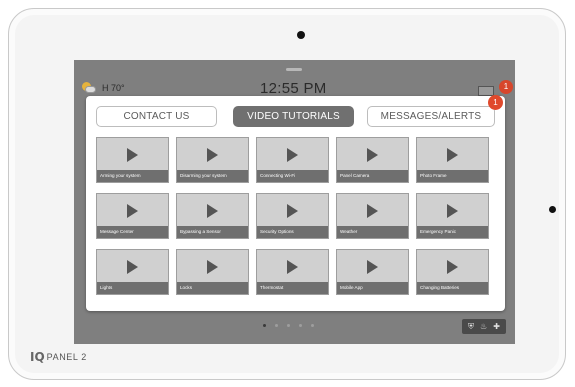  I want to click on video-tile: Bypassing a Sensor, so click(212, 216).